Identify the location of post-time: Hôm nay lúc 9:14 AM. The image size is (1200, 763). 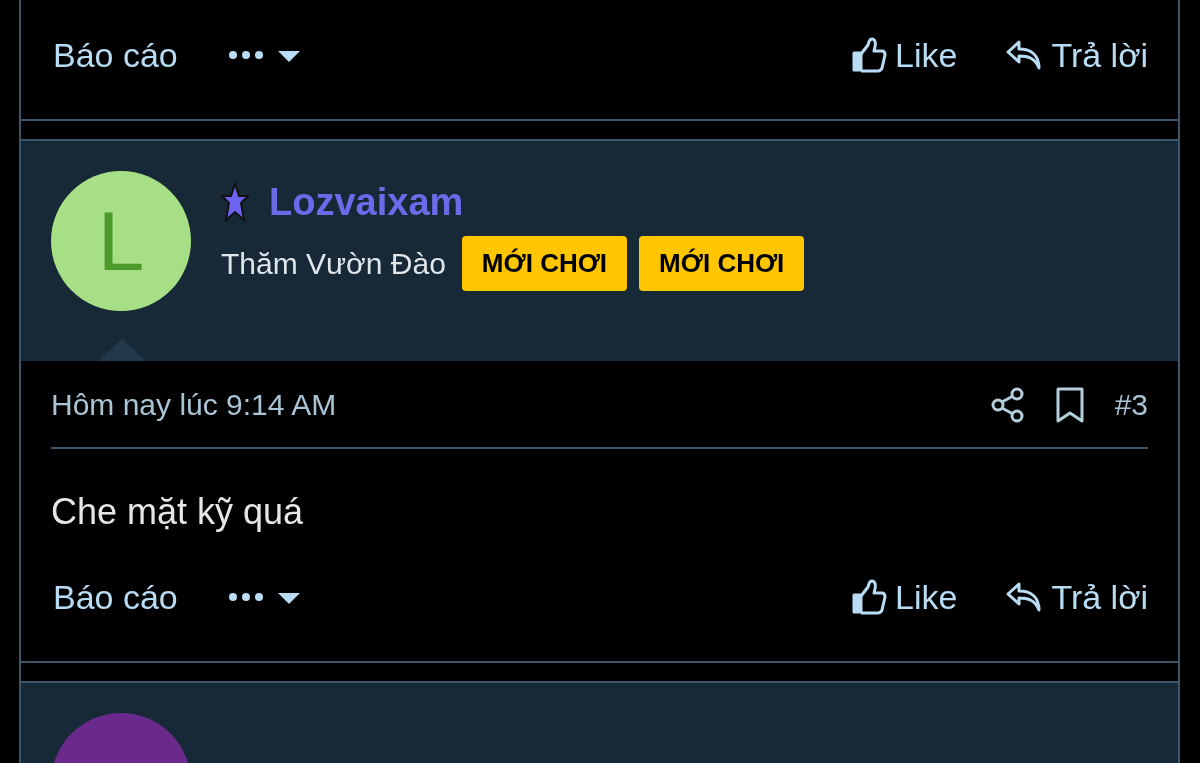
(521, 405).